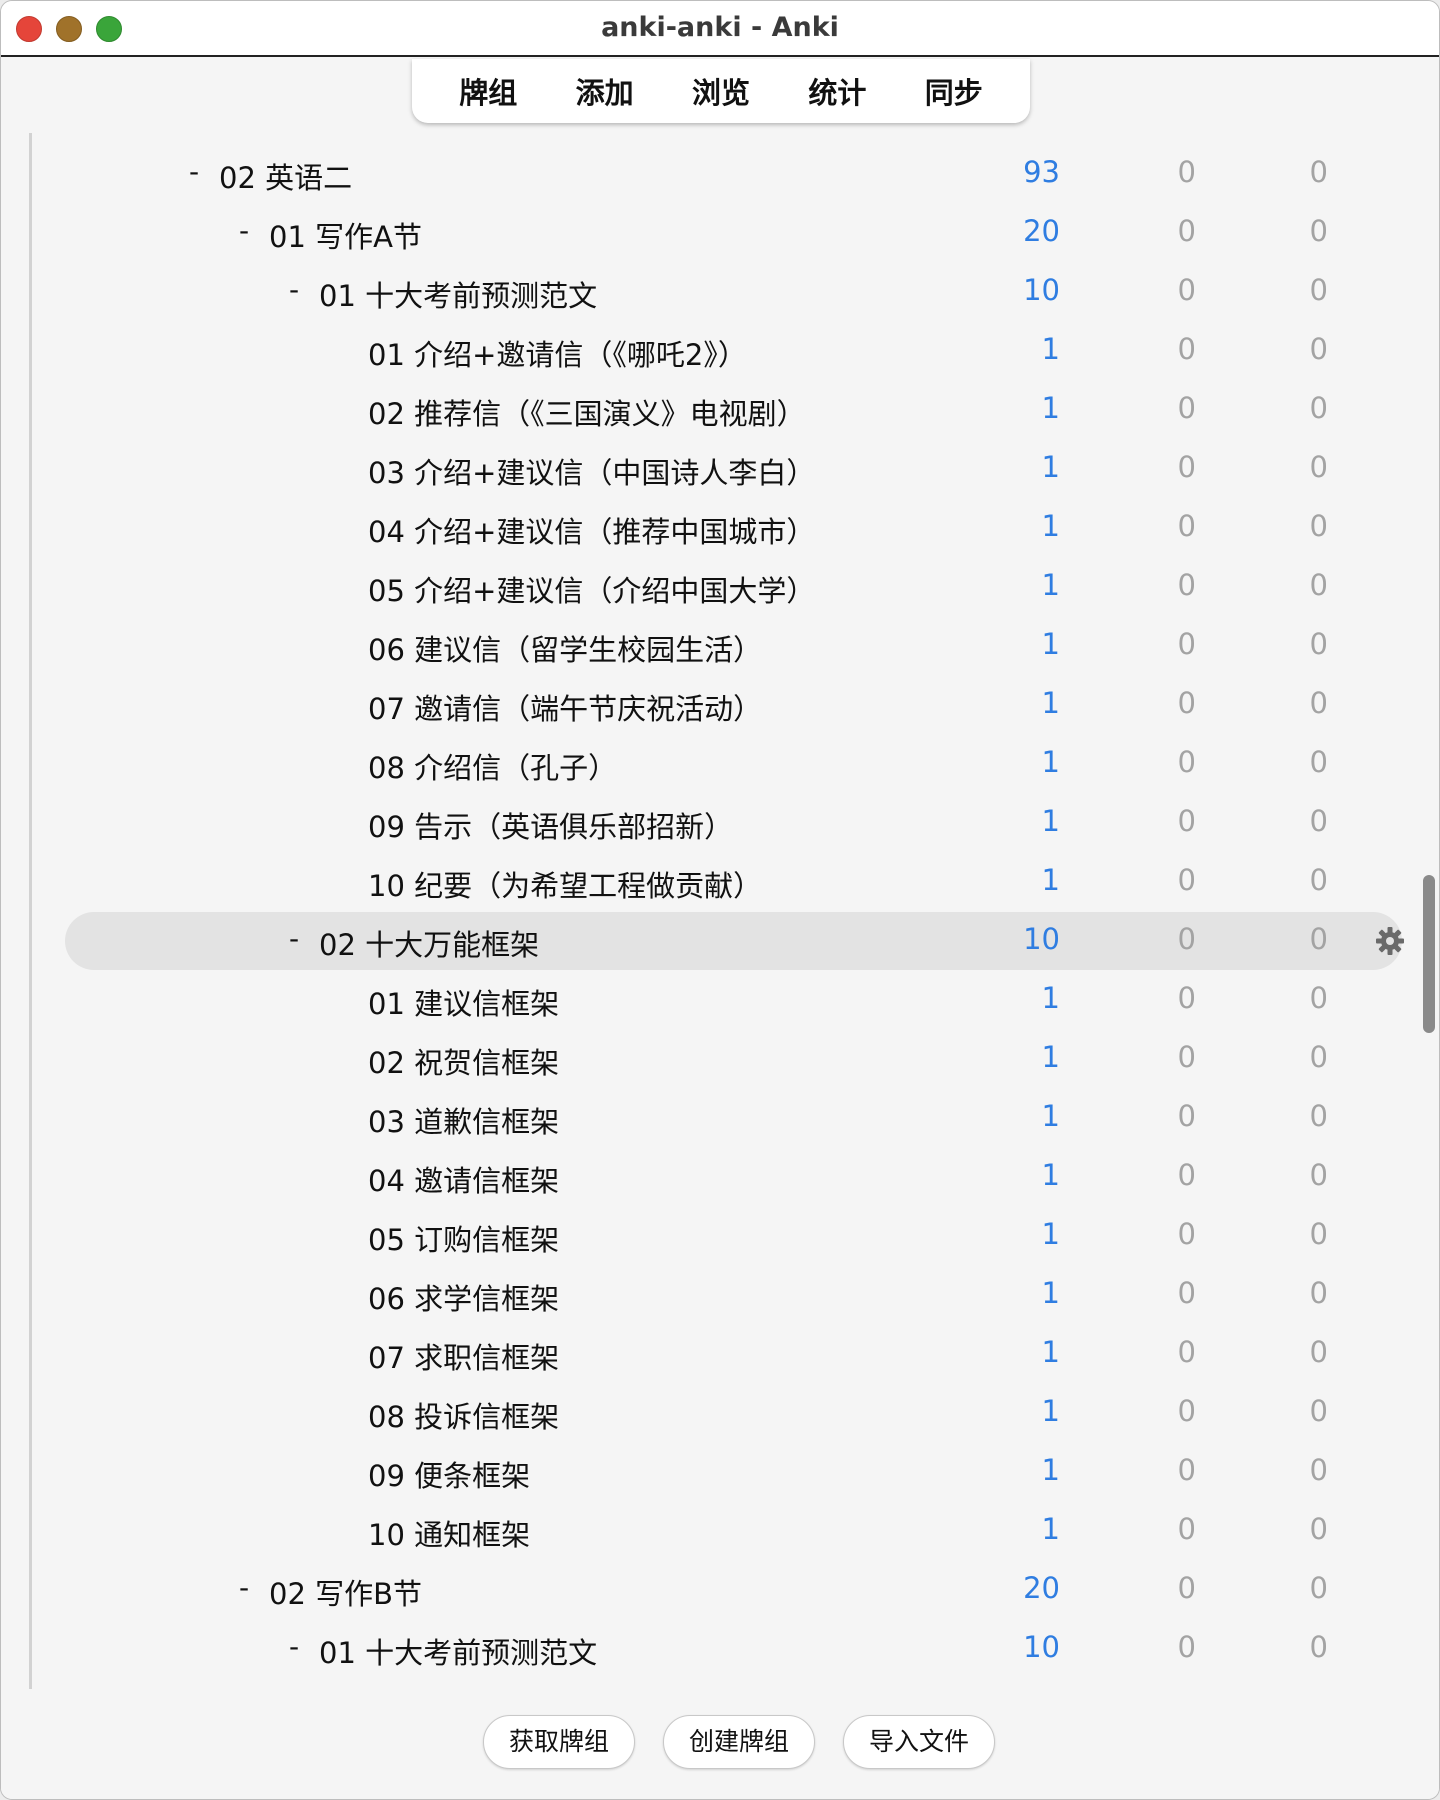  I want to click on deck-row: 02 祝贺信框架 1 0 0, so click(717, 1057).